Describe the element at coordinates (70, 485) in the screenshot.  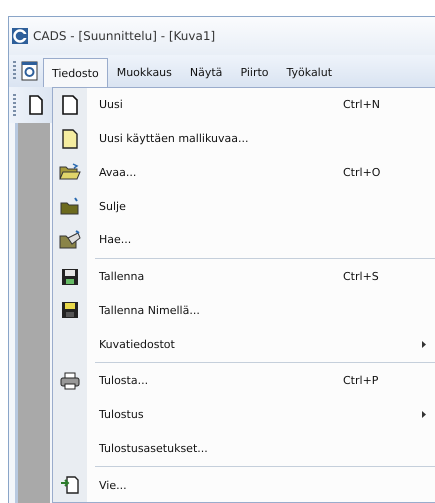
I see `export-icon` at that location.